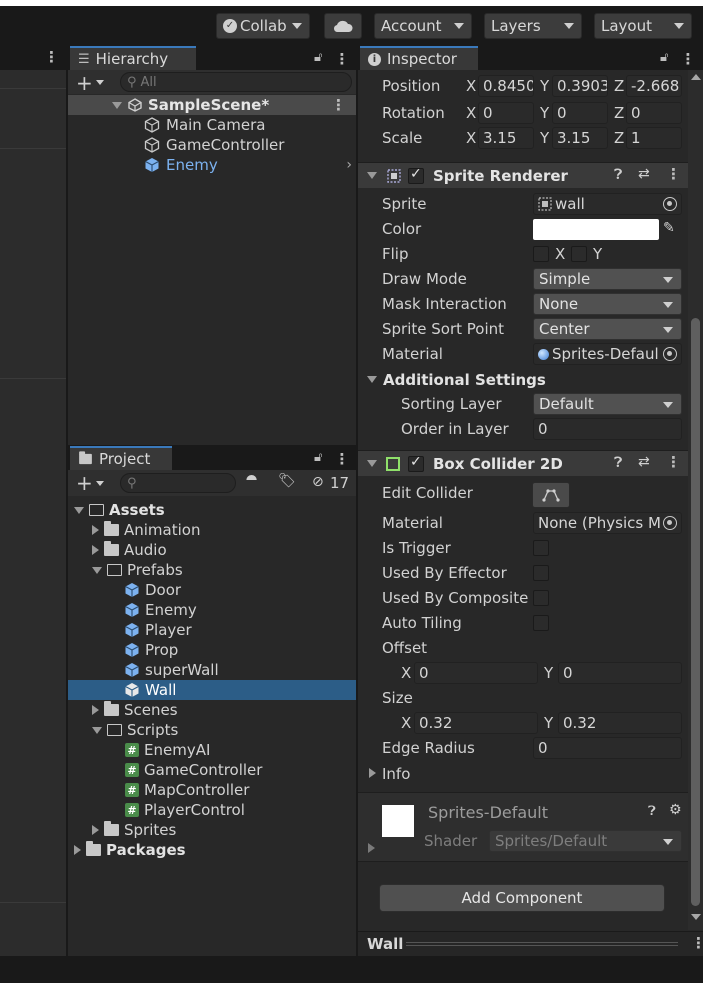  Describe the element at coordinates (287, 481) in the screenshot. I see `filter-by-label-icon: 🏷︎` at that location.